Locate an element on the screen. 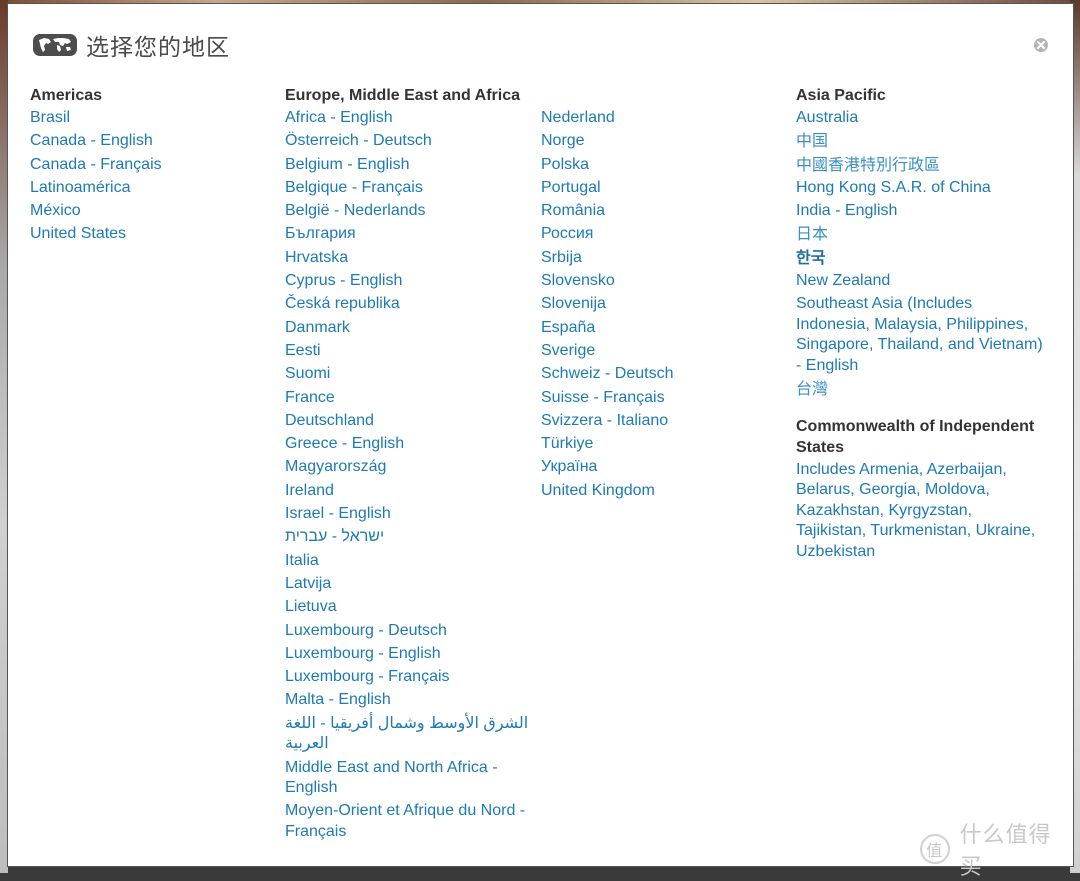 Image resolution: width=1080 pixels, height=881 pixels. region-link: Africa - English is located at coordinates (407, 118).